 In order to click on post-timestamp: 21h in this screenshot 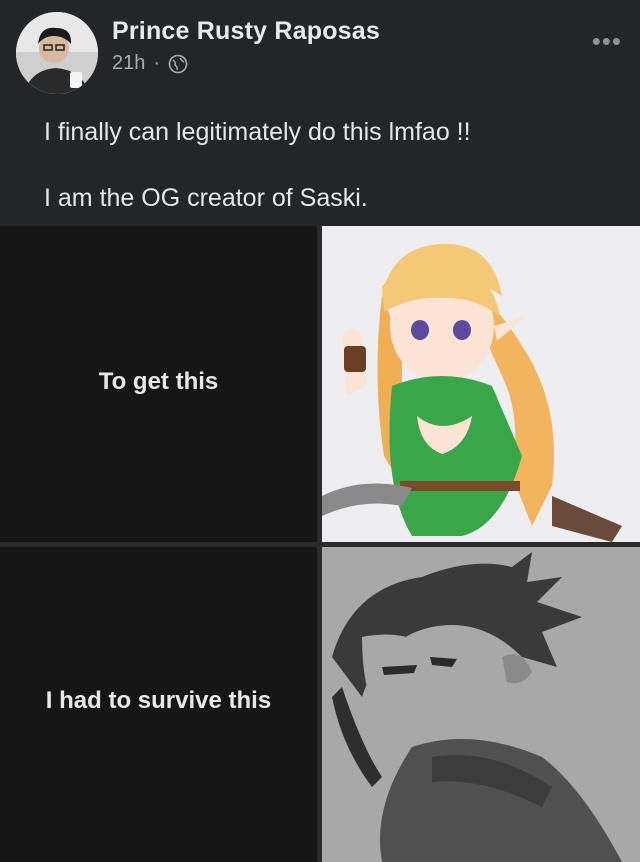, I will do `click(128, 63)`.